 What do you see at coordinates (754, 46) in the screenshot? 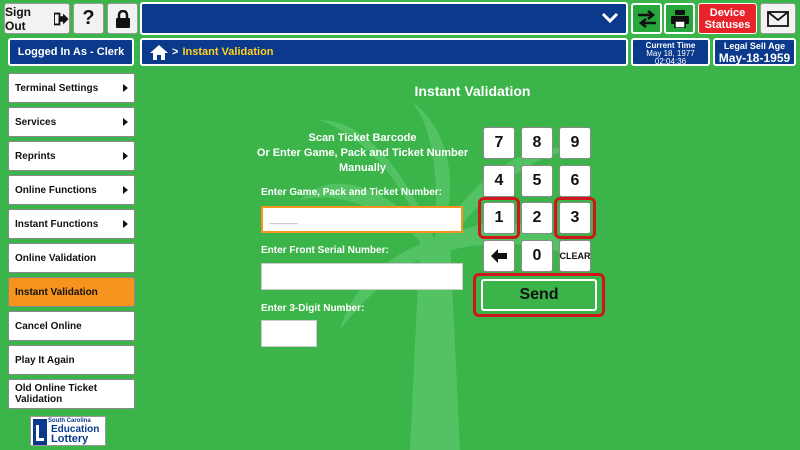
I see `legal-sell-age-label: Legal Sell Age` at bounding box center [754, 46].